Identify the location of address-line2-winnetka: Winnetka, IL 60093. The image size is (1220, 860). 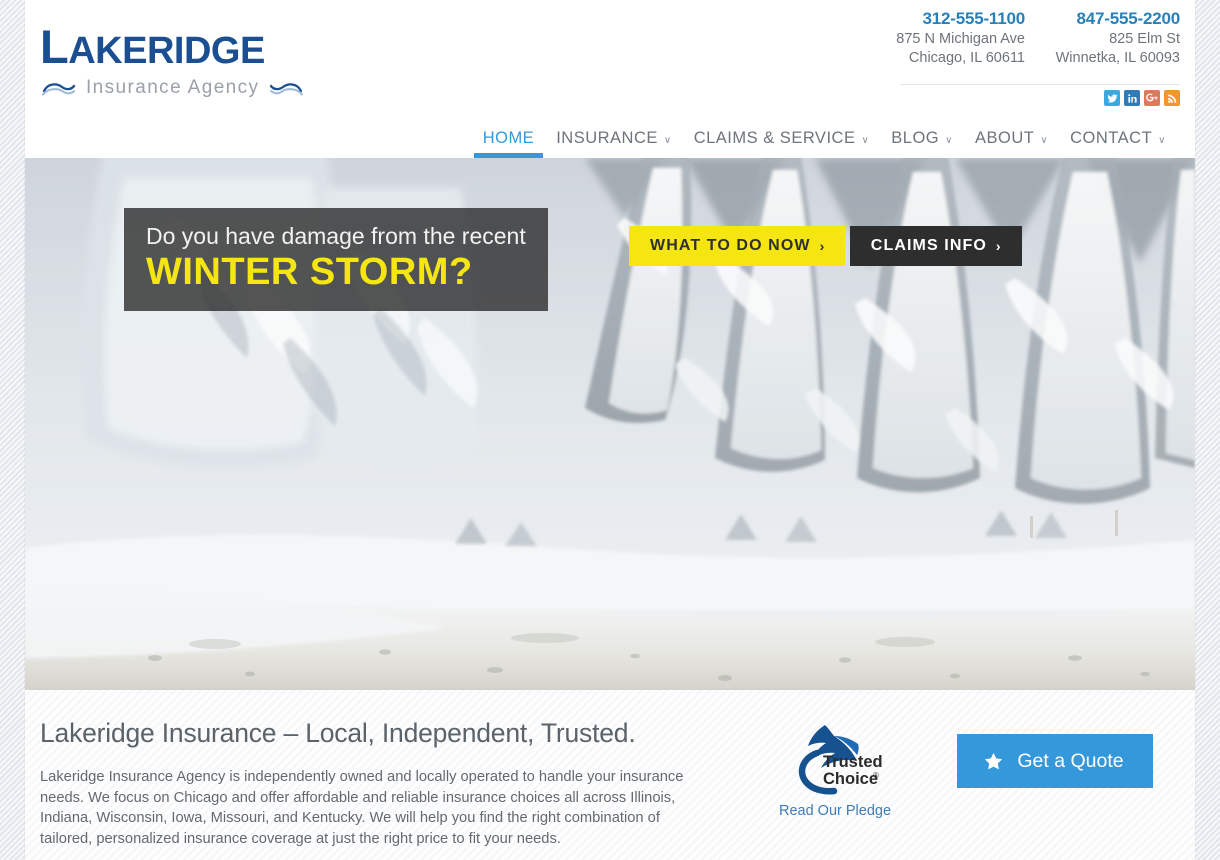
(1117, 58).